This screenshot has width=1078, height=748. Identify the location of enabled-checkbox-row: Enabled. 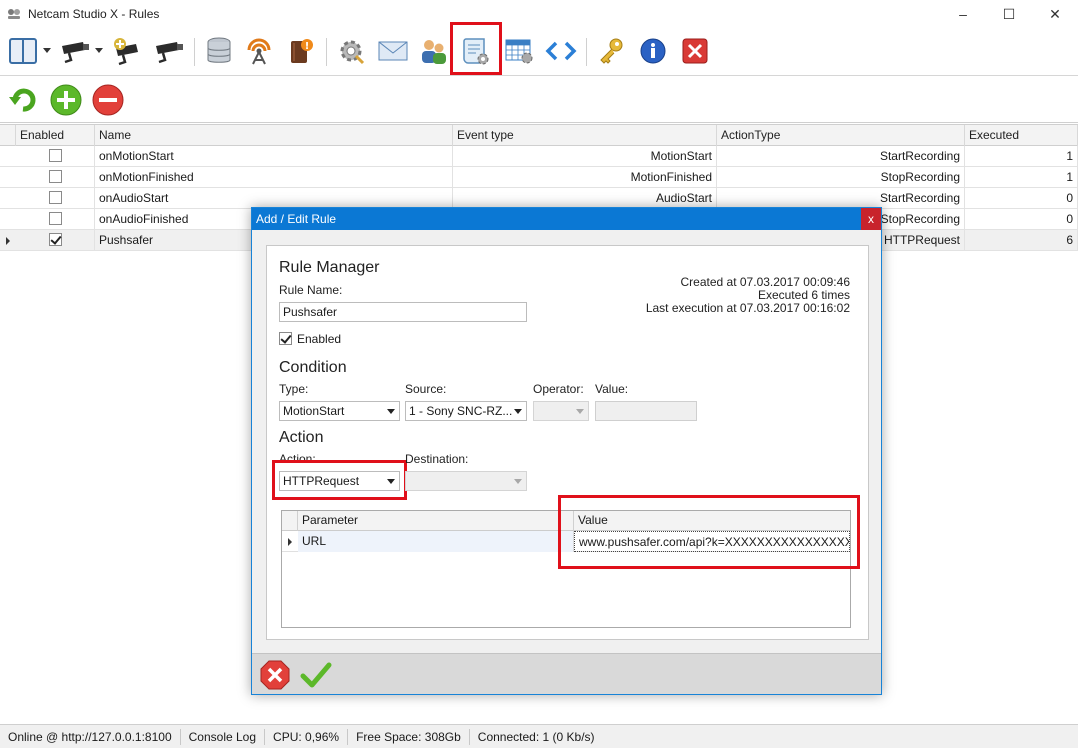
(310, 339).